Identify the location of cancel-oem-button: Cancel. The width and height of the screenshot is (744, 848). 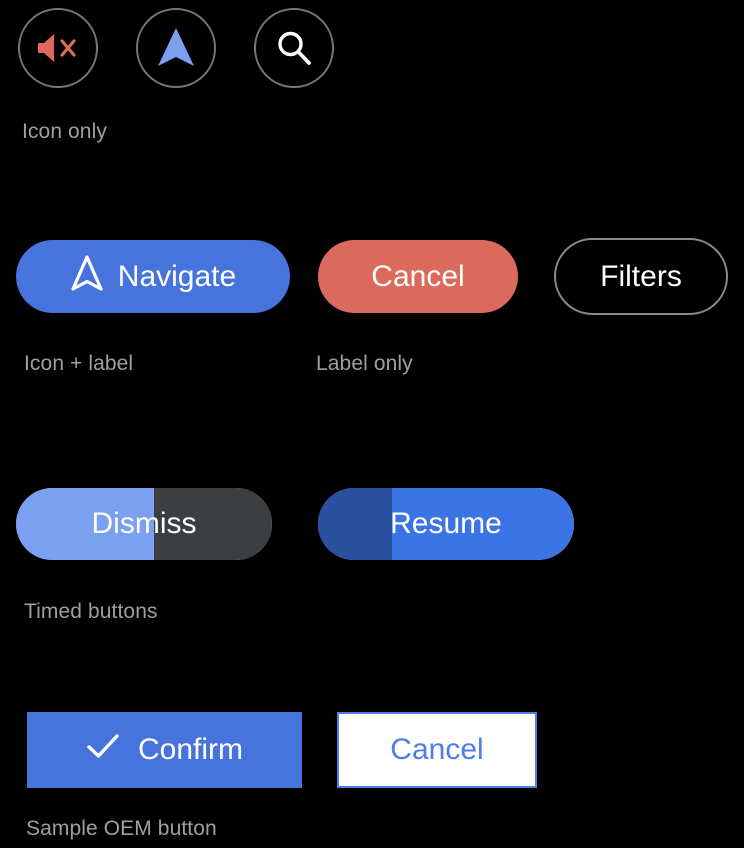
(437, 750).